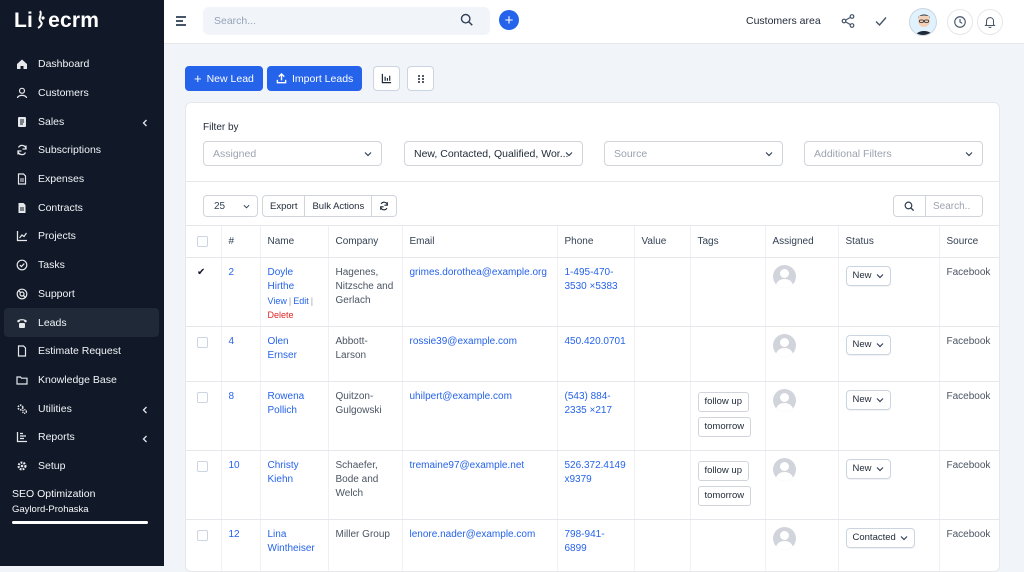 This screenshot has height=572, width=1024. I want to click on sidebar-item-reports: Reports, so click(81, 437).